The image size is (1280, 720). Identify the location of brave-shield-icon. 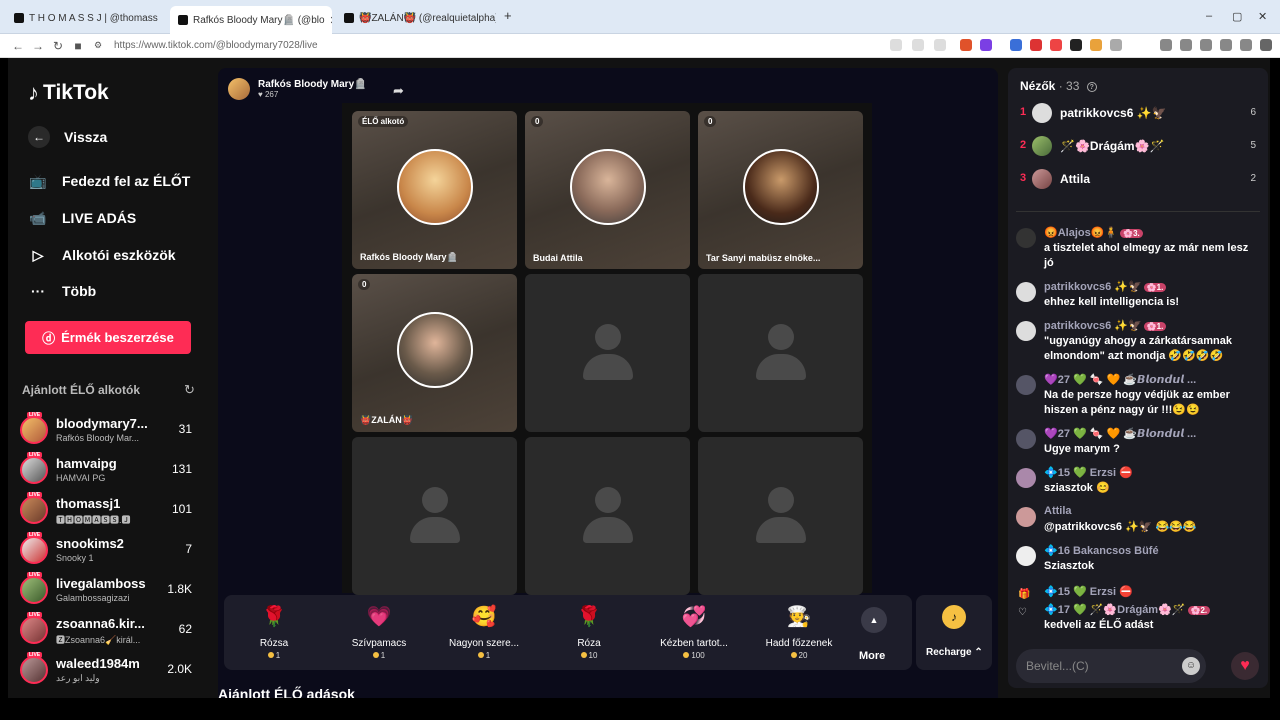
(966, 45).